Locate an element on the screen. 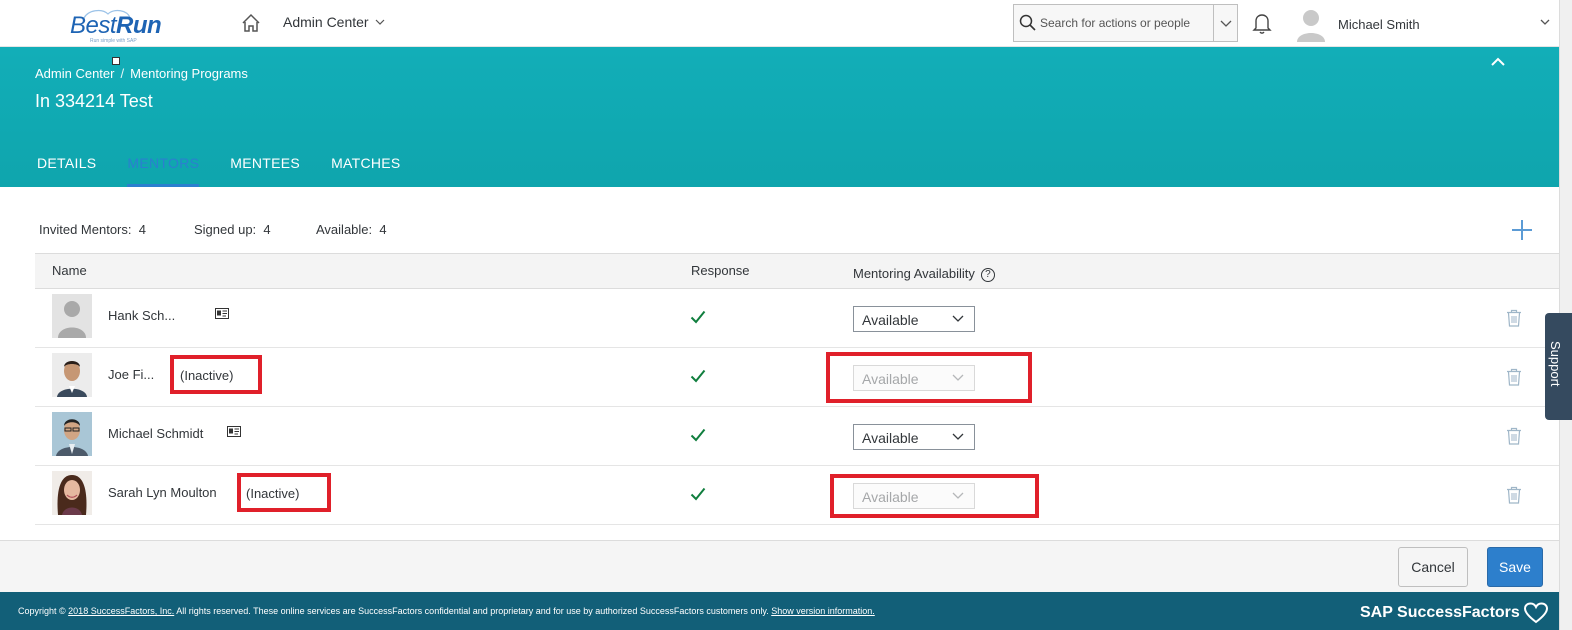 This screenshot has height=630, width=1572. logo-text: BestRun is located at coordinates (116, 25).